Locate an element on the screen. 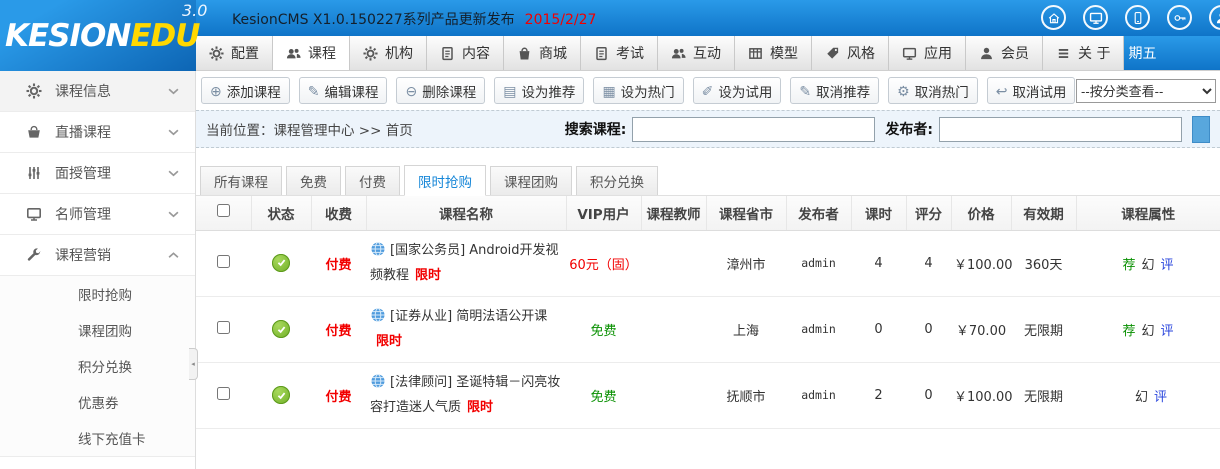  nav-item-members: 会员 is located at coordinates (1004, 53).